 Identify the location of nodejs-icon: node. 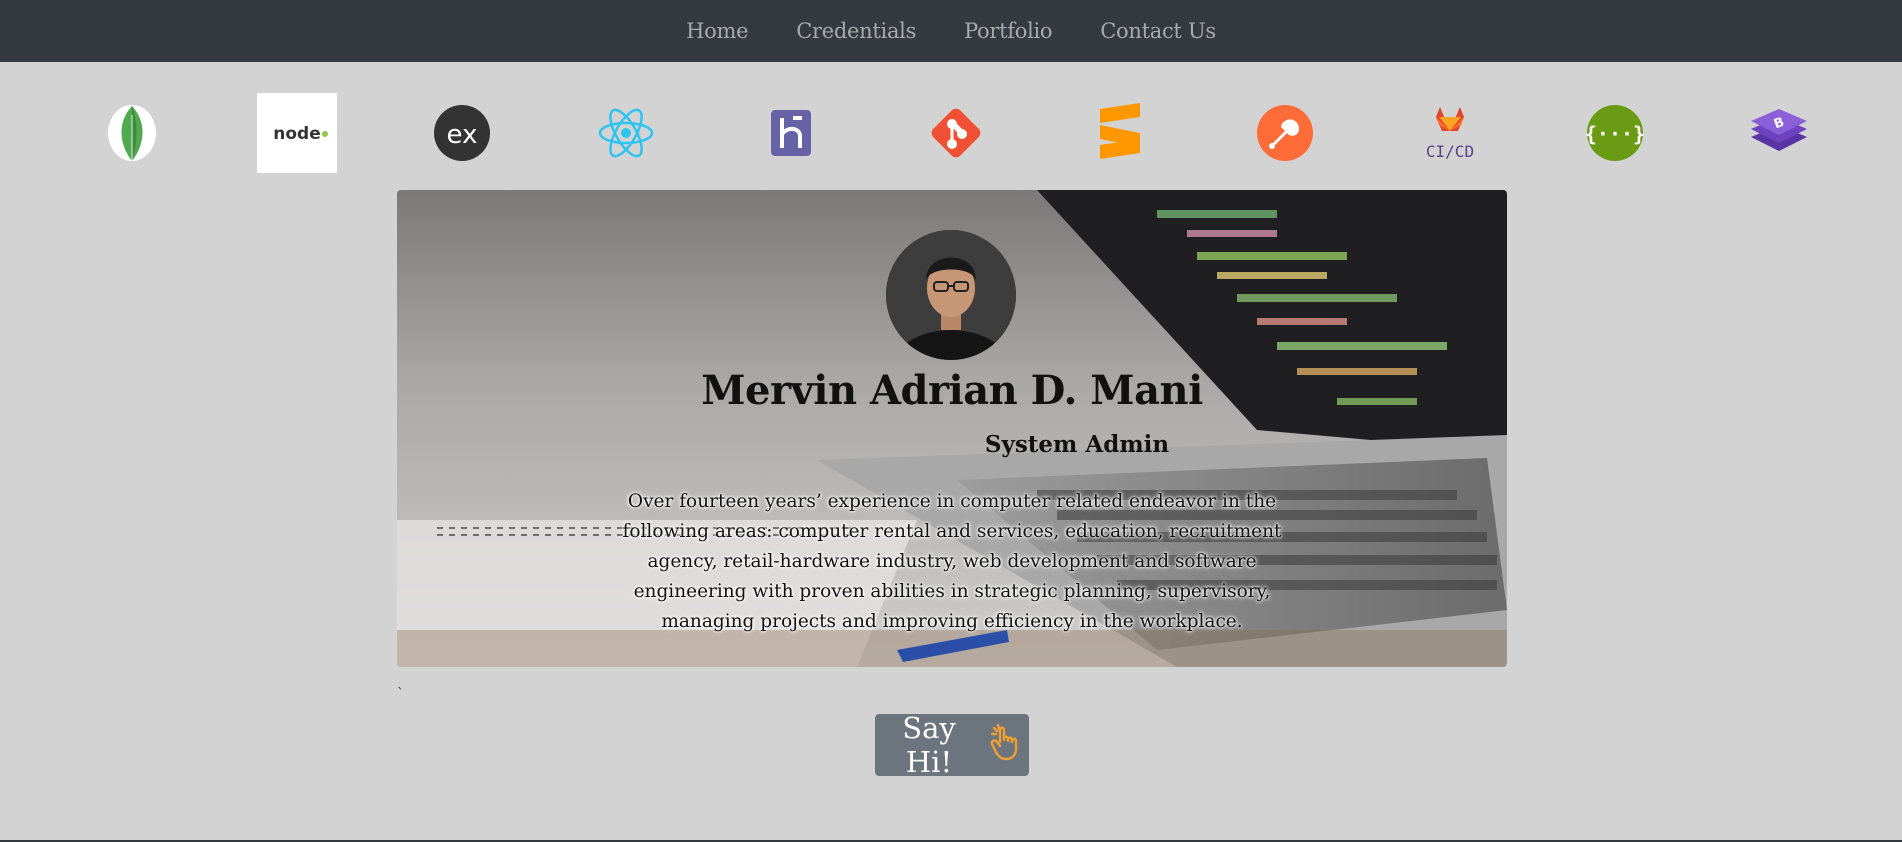
(297, 133).